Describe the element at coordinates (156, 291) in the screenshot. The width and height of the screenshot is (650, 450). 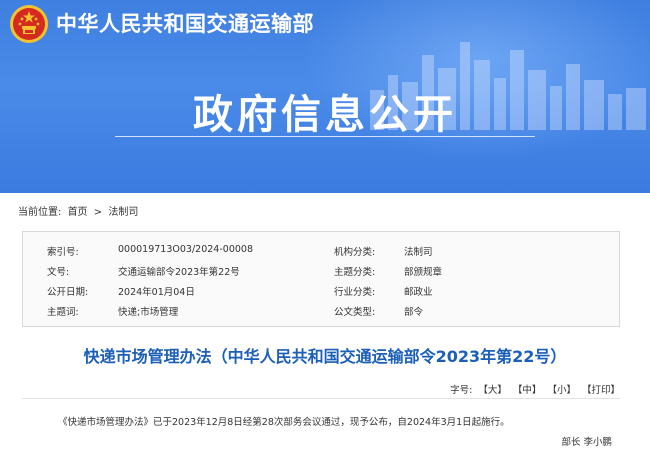
I see `meta-value: 2024年01月04日` at that location.